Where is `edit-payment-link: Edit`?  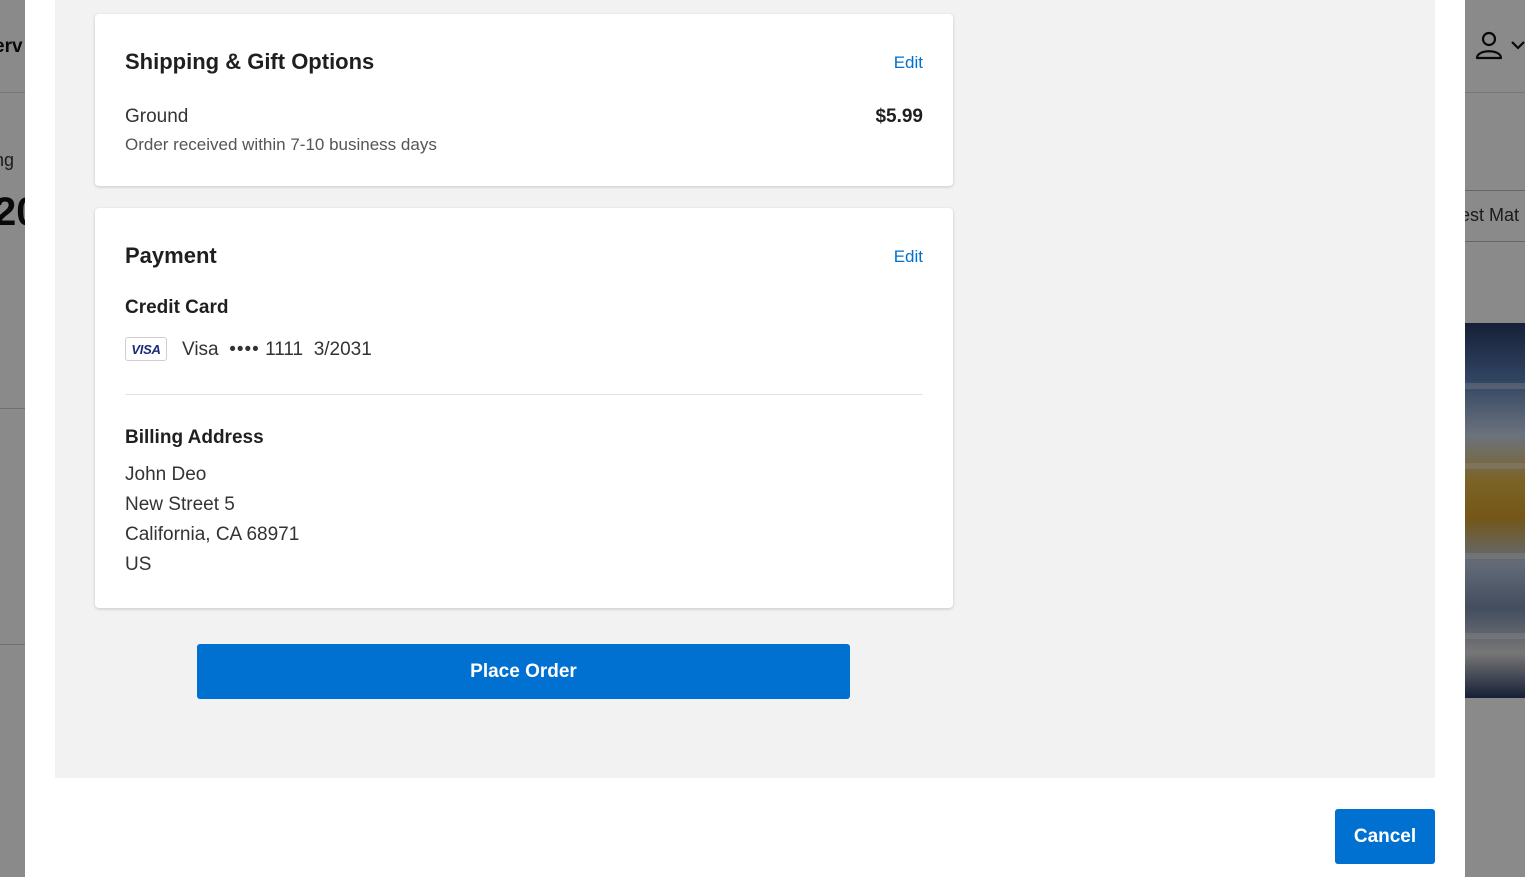 edit-payment-link: Edit is located at coordinates (908, 257).